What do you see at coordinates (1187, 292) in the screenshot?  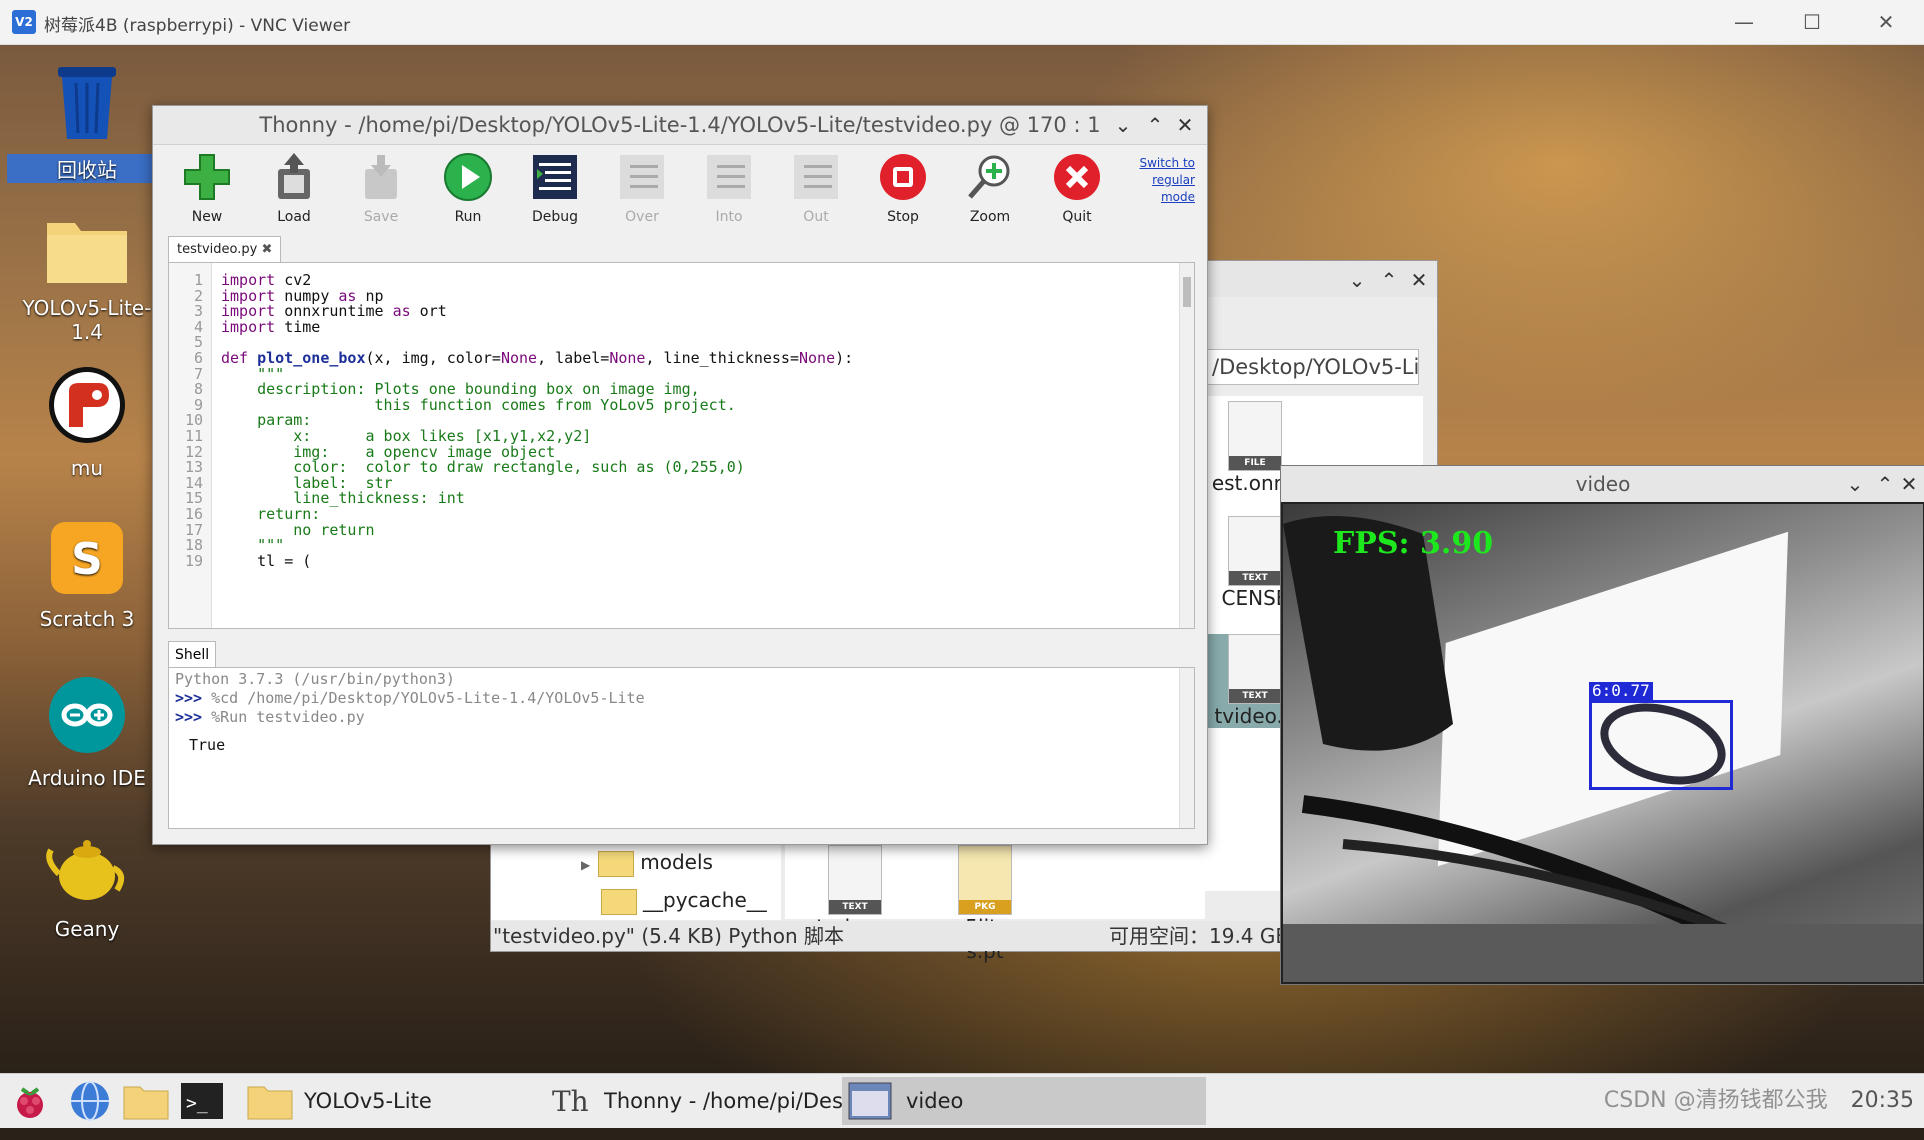 I see `scrollbar-thumb` at bounding box center [1187, 292].